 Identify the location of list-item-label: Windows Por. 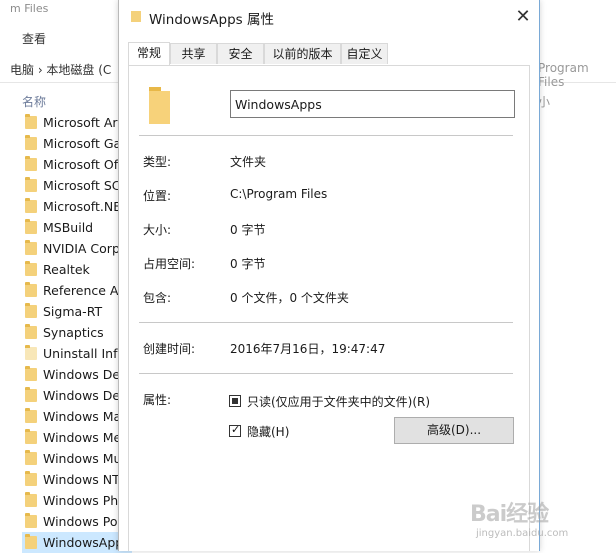
(83, 521).